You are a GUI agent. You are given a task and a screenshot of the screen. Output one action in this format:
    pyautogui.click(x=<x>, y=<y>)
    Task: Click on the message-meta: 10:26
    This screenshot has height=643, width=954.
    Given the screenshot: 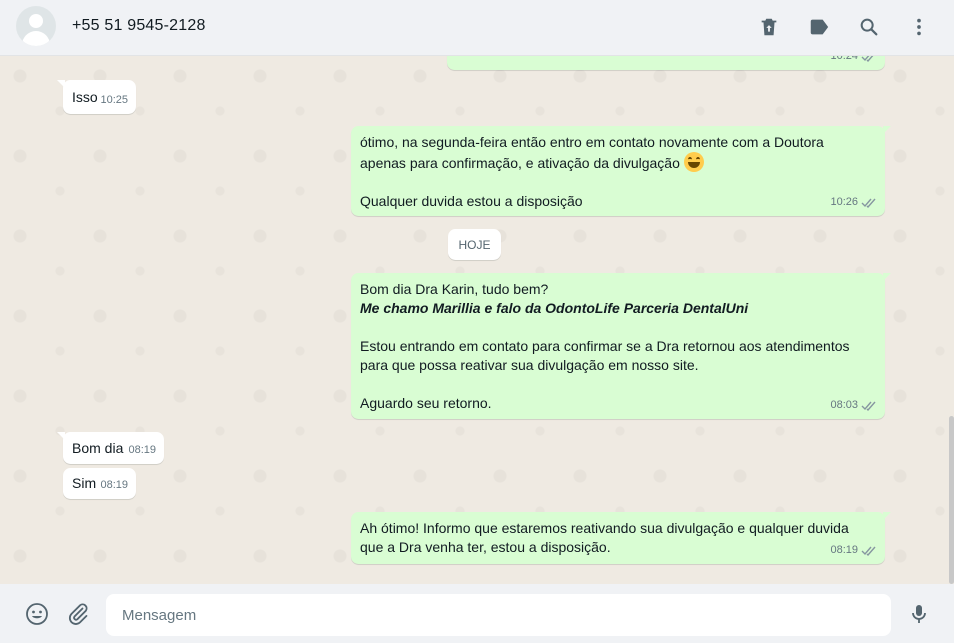 What is the action you would take?
    pyautogui.click(x=853, y=202)
    